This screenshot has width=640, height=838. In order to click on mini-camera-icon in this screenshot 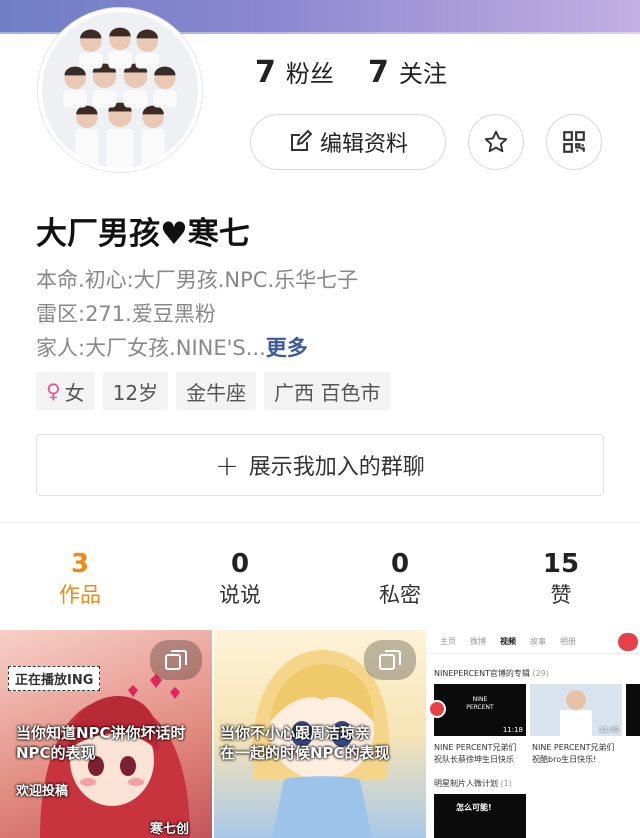, I will do `click(628, 642)`.